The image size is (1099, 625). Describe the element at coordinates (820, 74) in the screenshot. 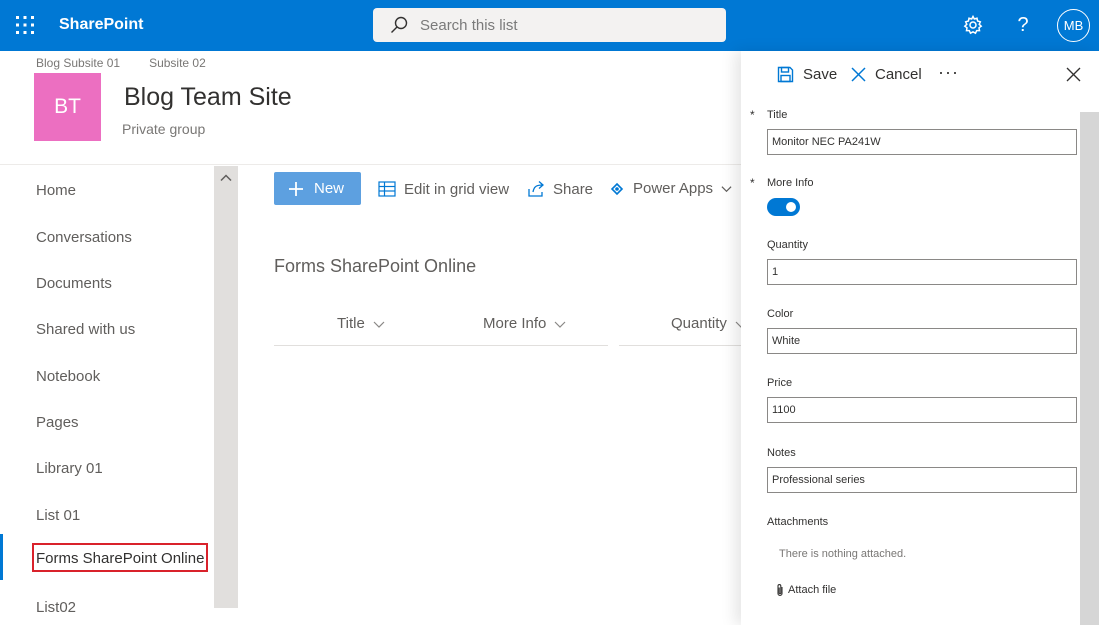

I see `save-label: Save` at that location.